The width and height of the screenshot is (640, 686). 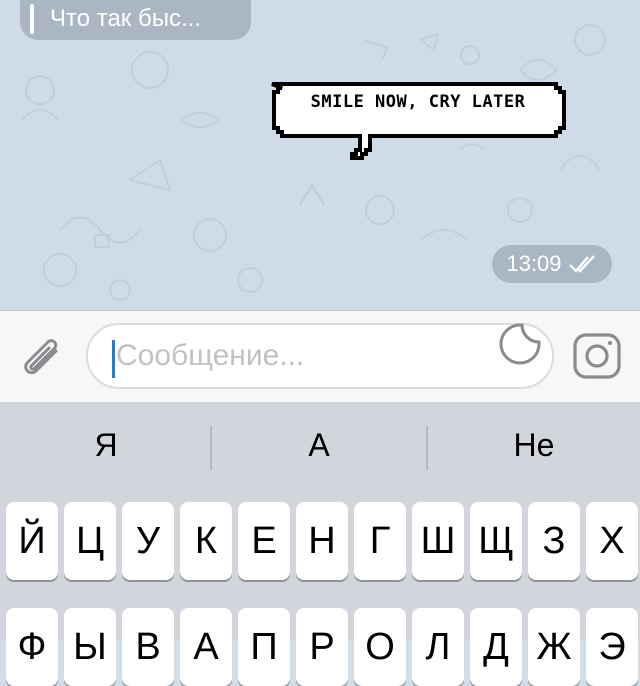 What do you see at coordinates (496, 541) in the screenshot?
I see `key-row1-9: Щ` at bounding box center [496, 541].